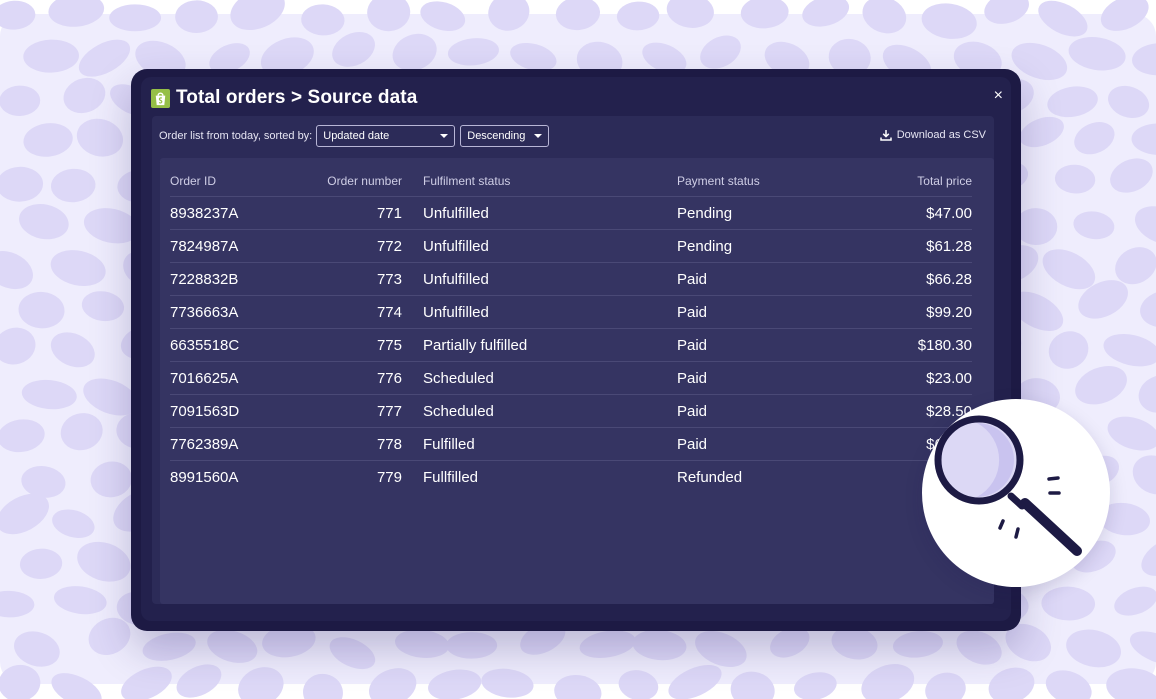 This screenshot has width=1156, height=699. I want to click on total-price-cell: $23.00, so click(909, 378).